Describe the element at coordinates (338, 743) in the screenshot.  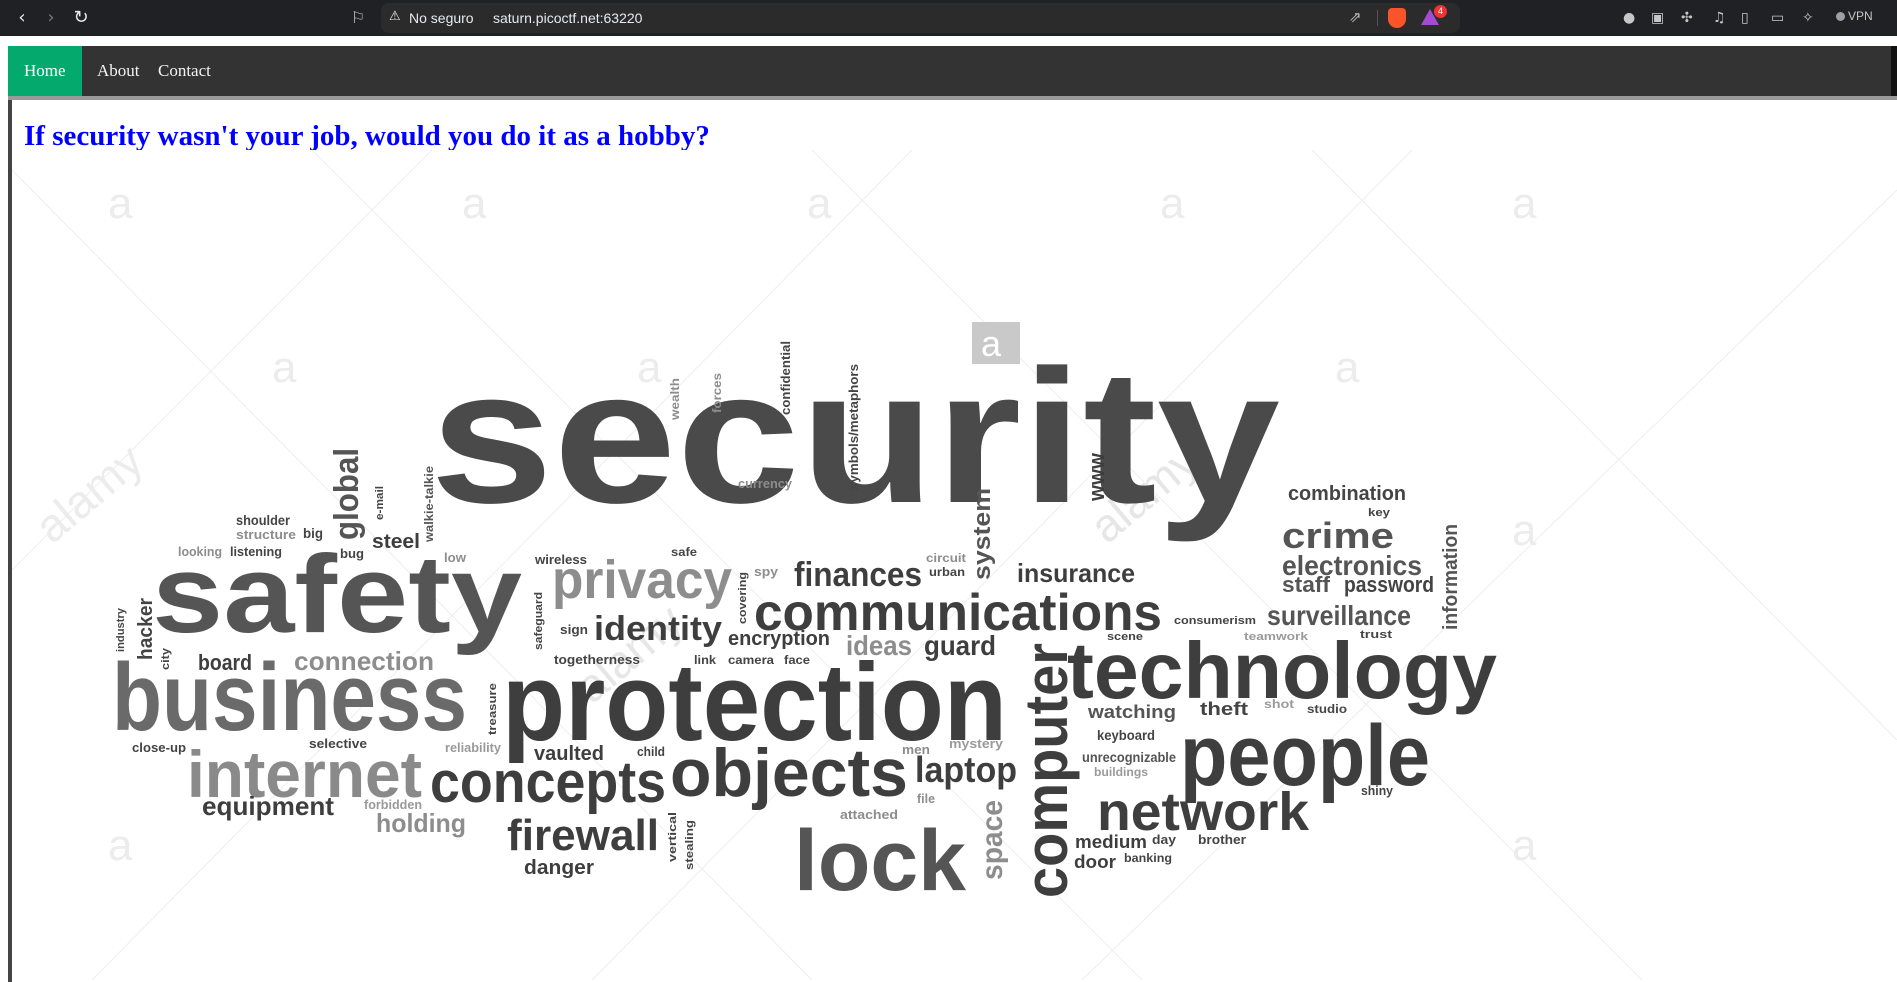
I see `word-selective: selective` at that location.